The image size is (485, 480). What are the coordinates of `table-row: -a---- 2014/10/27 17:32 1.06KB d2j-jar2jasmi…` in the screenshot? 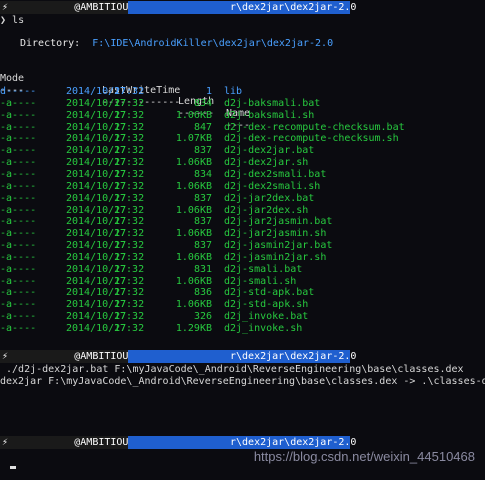 It's located at (242, 234).